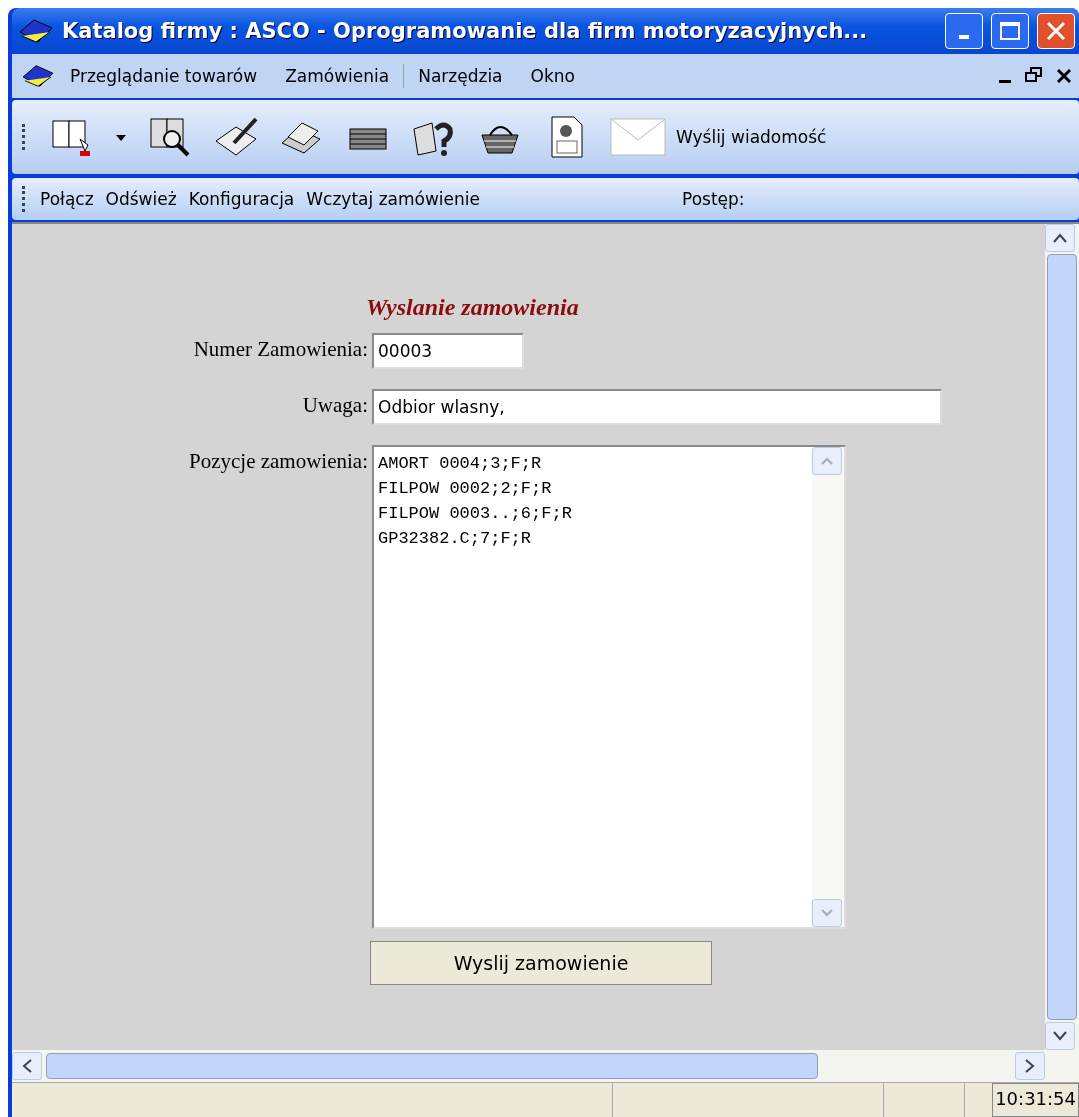 The width and height of the screenshot is (1079, 1117). I want to click on text-field: 00003, so click(448, 351).